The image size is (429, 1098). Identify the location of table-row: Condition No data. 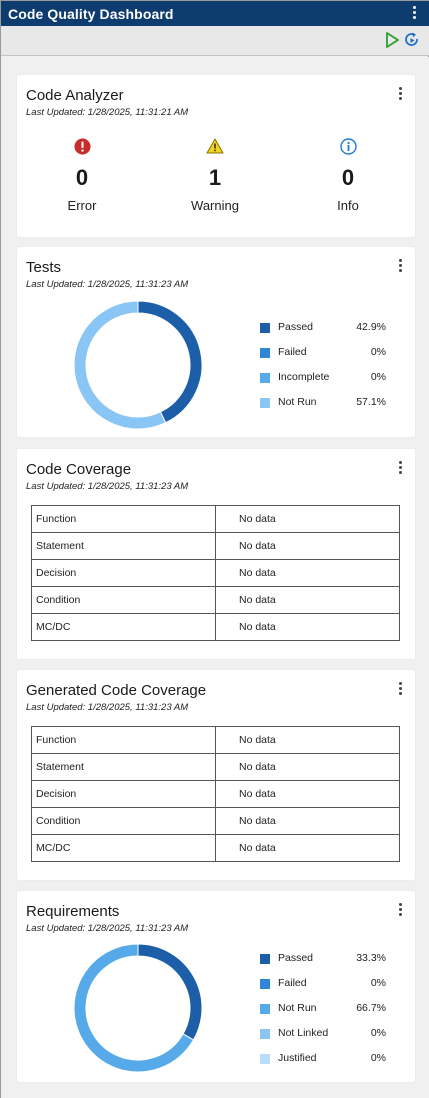
(215, 821).